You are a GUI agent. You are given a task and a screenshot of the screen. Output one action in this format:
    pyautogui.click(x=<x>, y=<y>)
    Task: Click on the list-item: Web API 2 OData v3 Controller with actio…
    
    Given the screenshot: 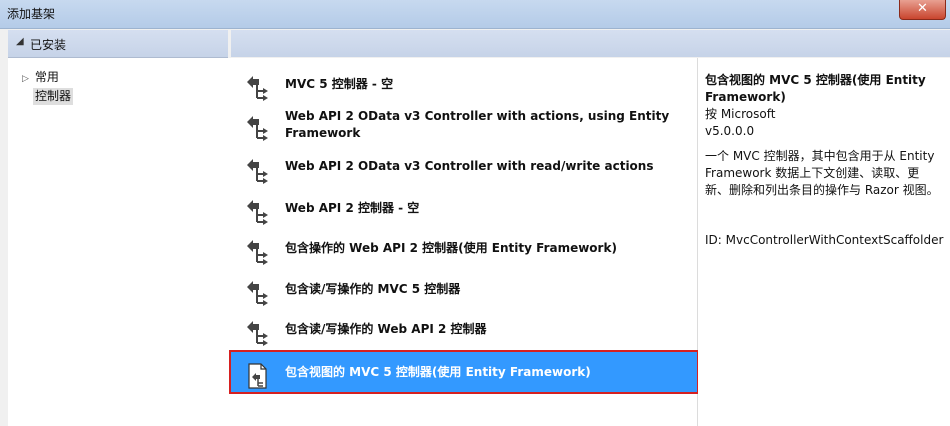 What is the action you would take?
    pyautogui.click(x=464, y=124)
    